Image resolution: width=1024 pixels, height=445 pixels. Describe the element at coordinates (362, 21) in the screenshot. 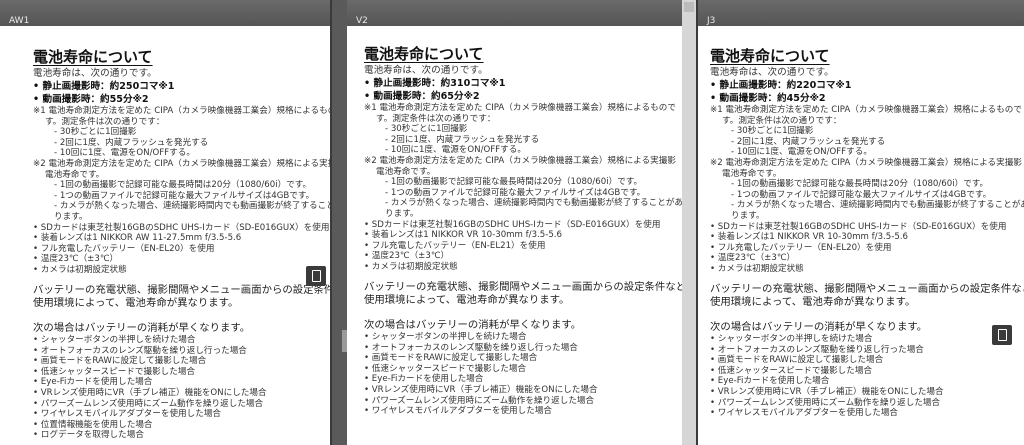

I see `pane-label: V2` at that location.